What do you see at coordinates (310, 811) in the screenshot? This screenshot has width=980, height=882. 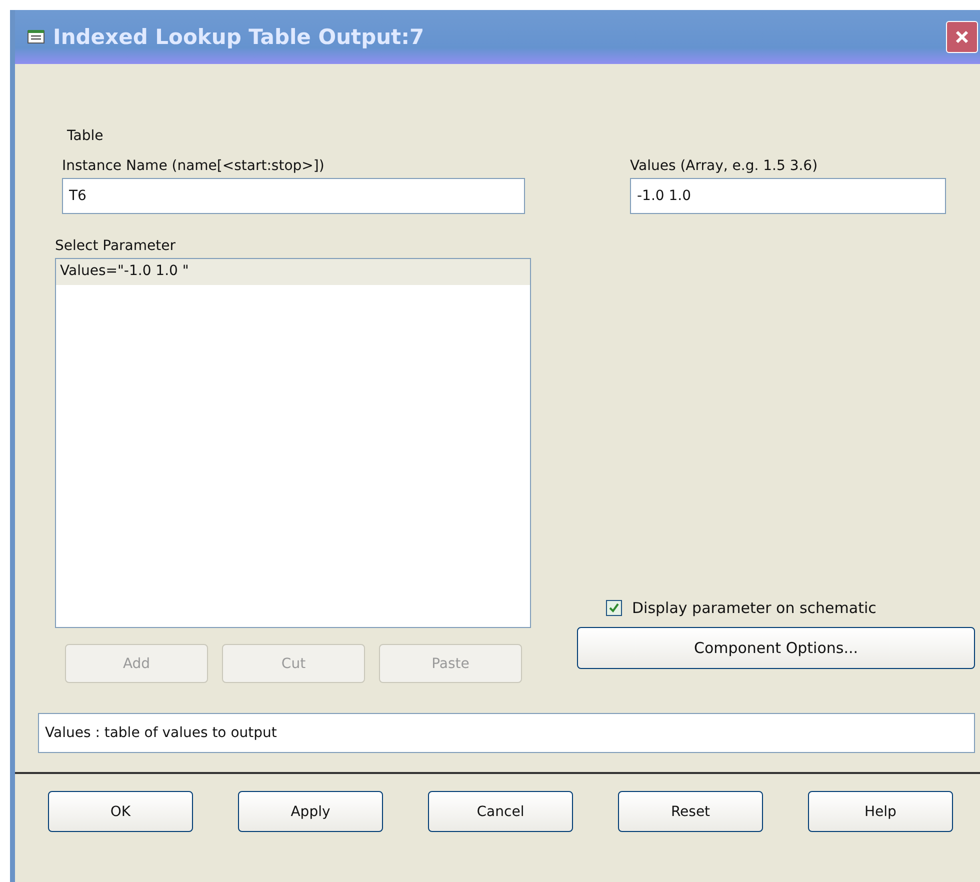 I see `dialog-button: Apply` at bounding box center [310, 811].